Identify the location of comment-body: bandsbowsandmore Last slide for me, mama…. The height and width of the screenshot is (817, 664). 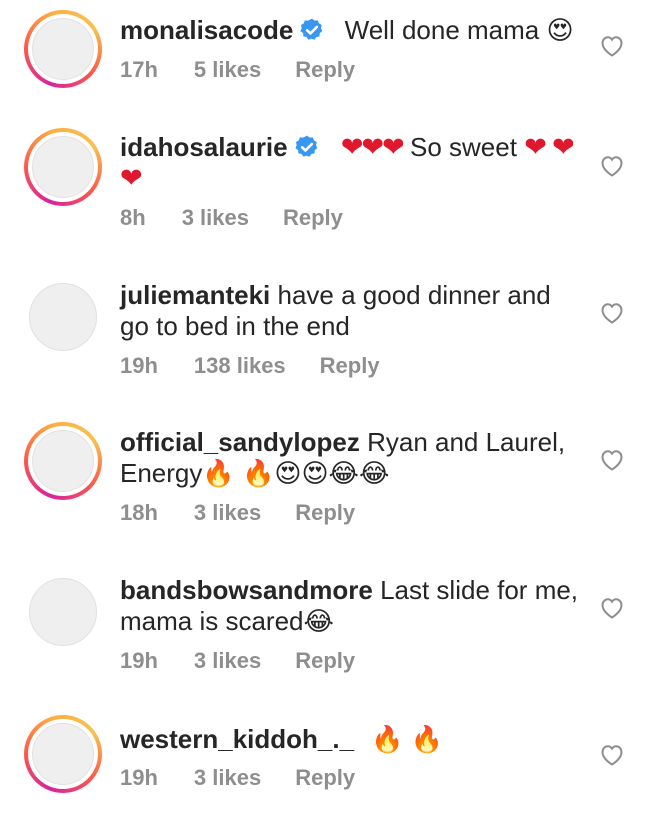
(352, 606).